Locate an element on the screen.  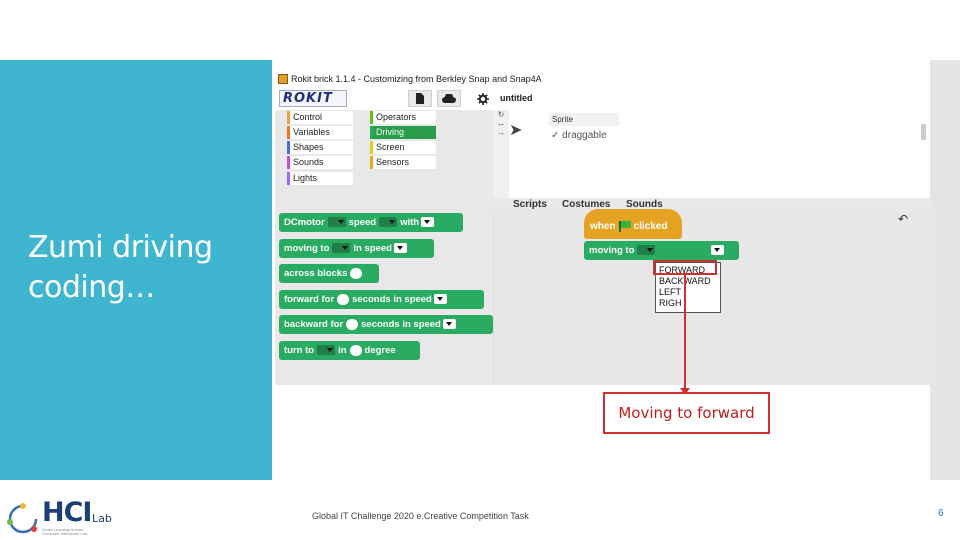
menu-item-left: LEFT is located at coordinates (689, 292).